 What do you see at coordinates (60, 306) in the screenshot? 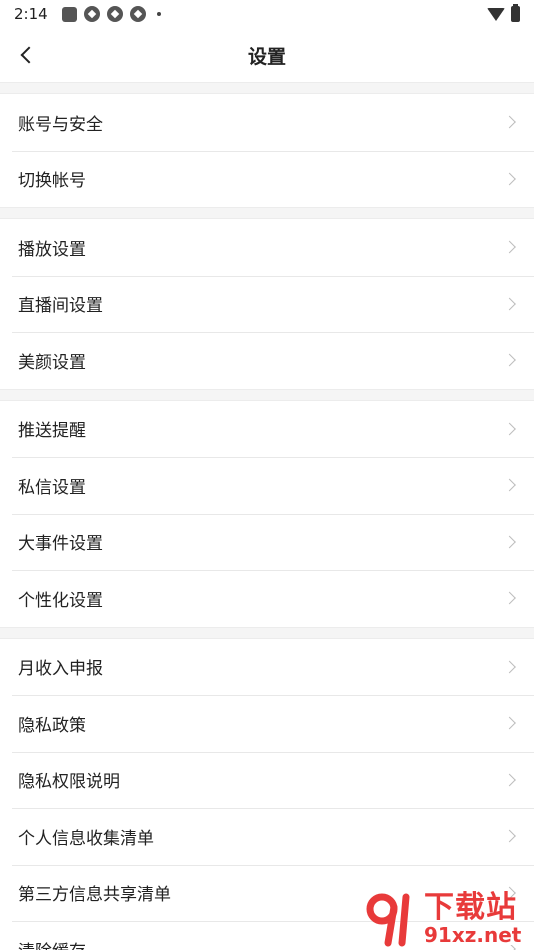
I see `settings-item-label: 直播间设置` at bounding box center [60, 306].